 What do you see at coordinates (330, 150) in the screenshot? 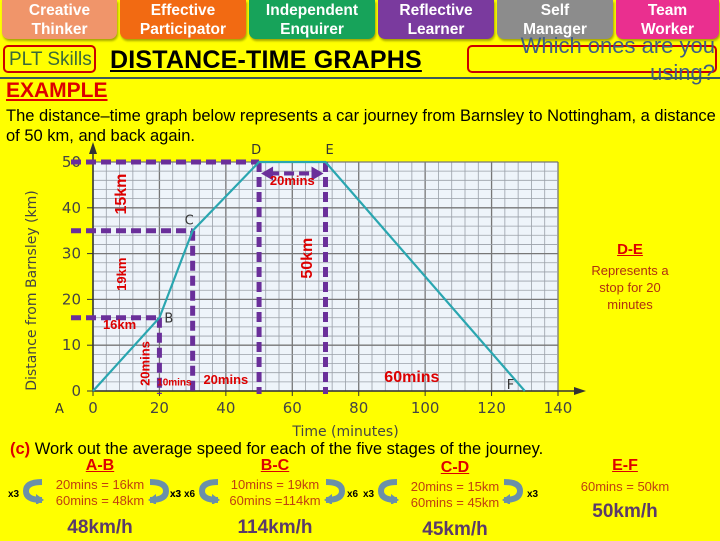
I see `point-label-e: E` at bounding box center [330, 150].